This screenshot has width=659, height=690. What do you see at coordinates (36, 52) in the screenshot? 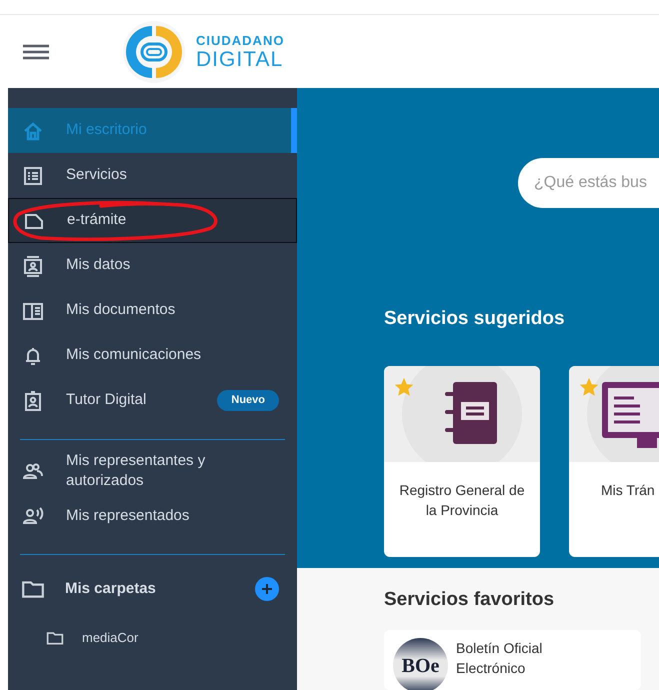
I see `menu-icon` at bounding box center [36, 52].